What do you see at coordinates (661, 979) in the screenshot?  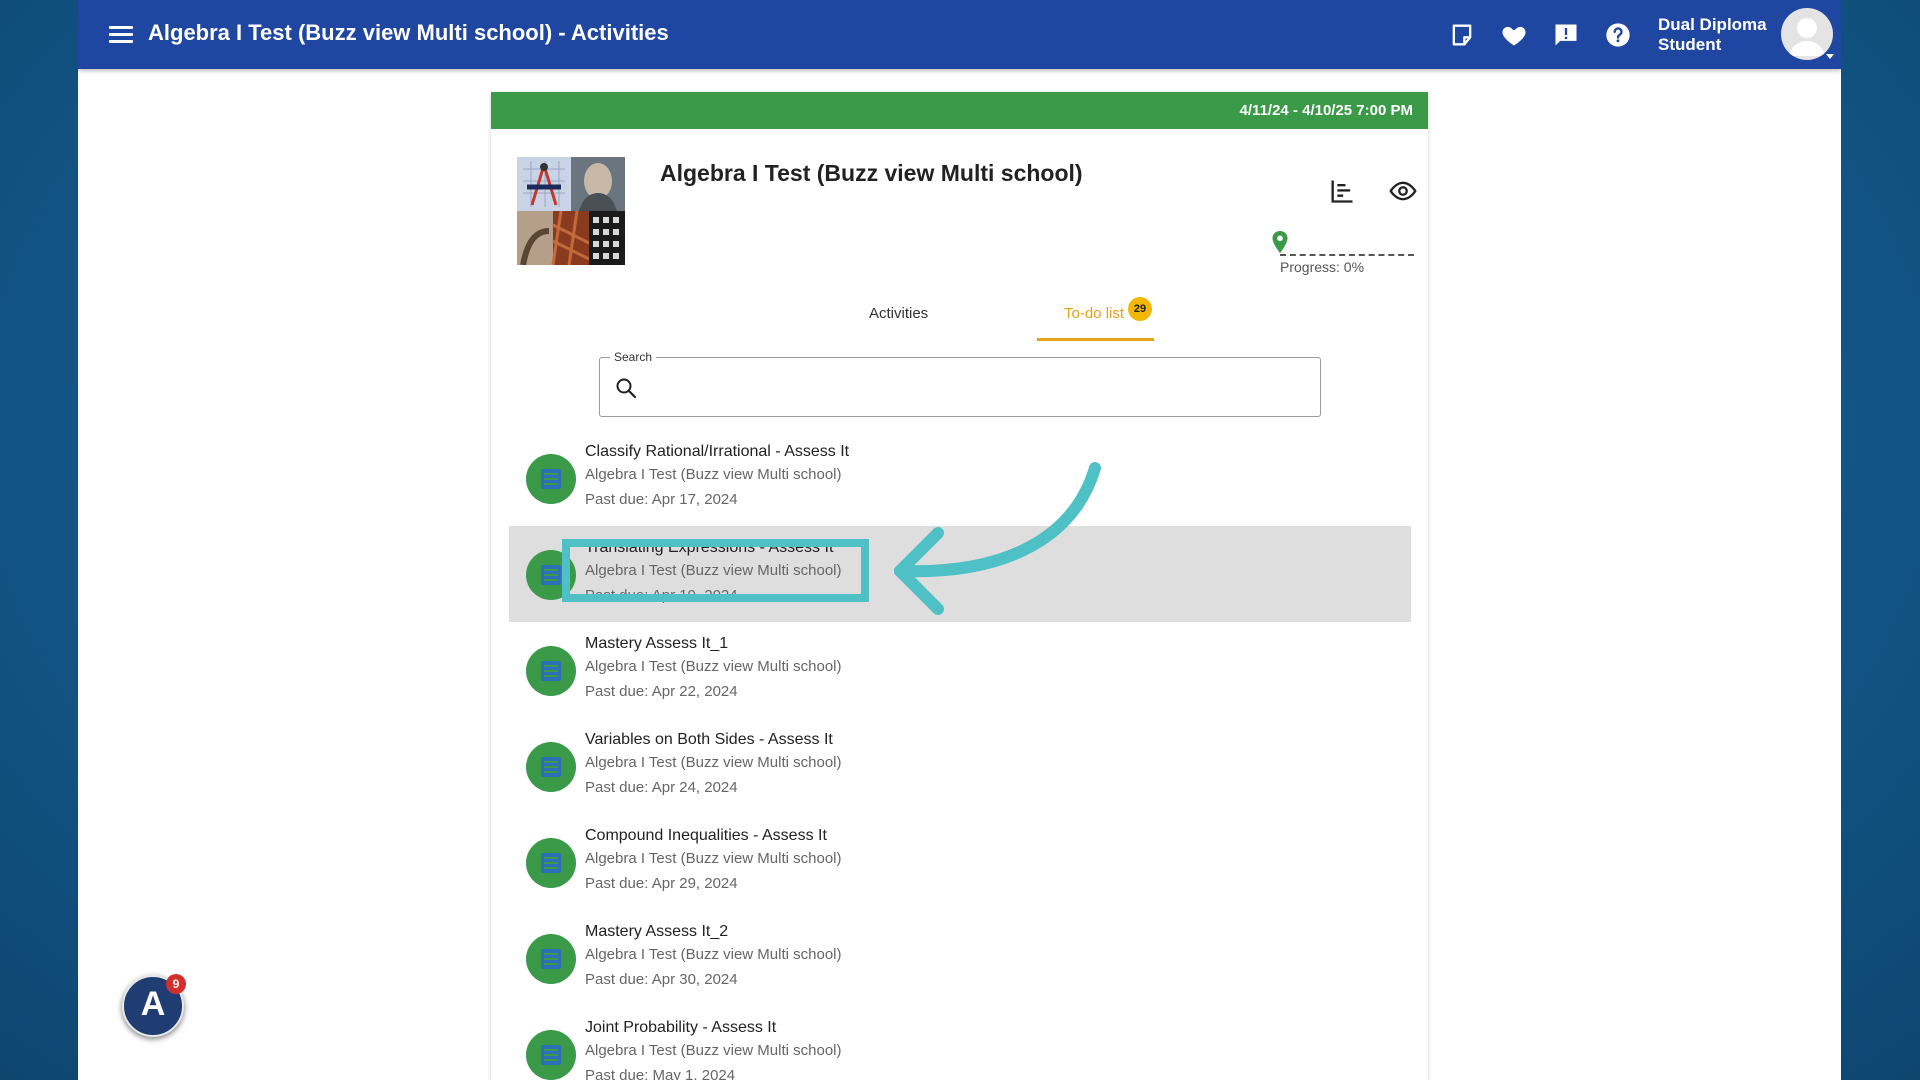 I see `item-due-date: Past due: Apr 30, 2024` at bounding box center [661, 979].